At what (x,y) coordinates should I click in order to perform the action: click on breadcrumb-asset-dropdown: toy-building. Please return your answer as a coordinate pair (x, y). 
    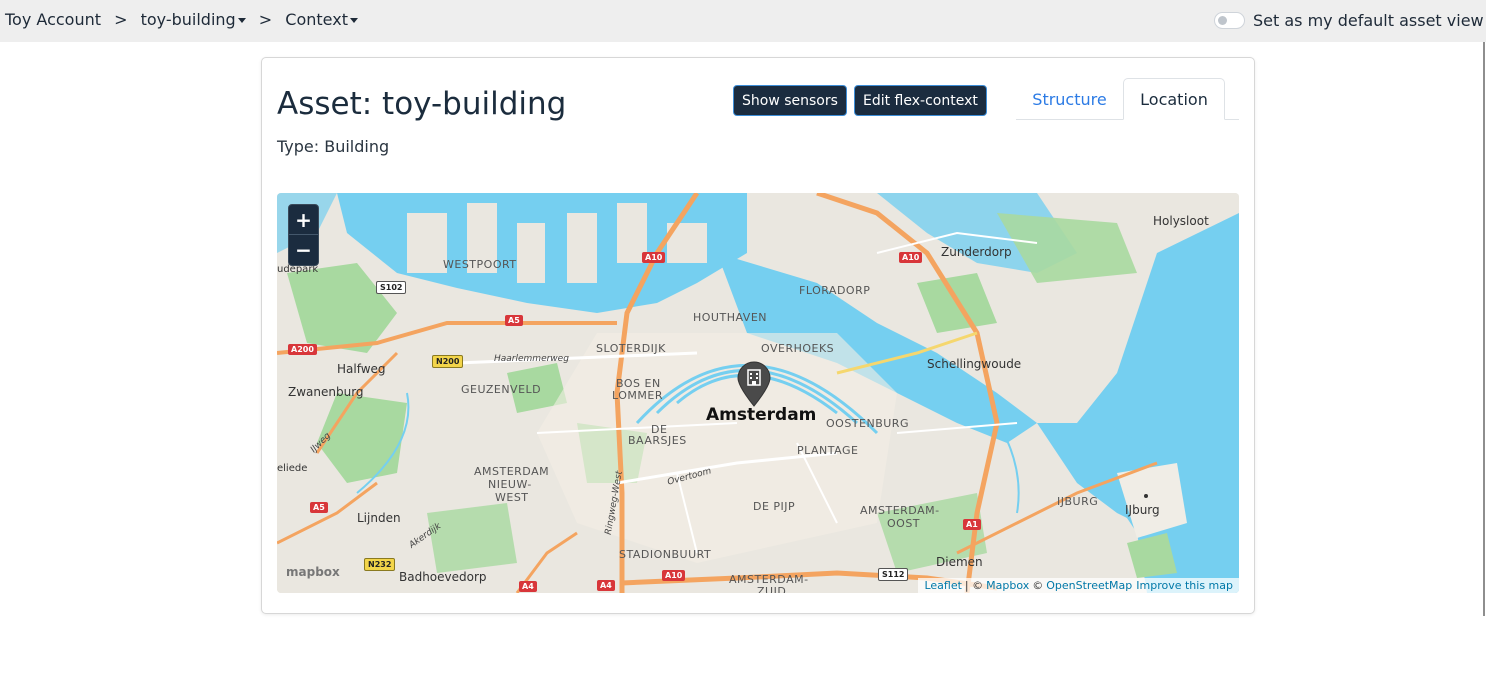
    Looking at the image, I should click on (193, 19).